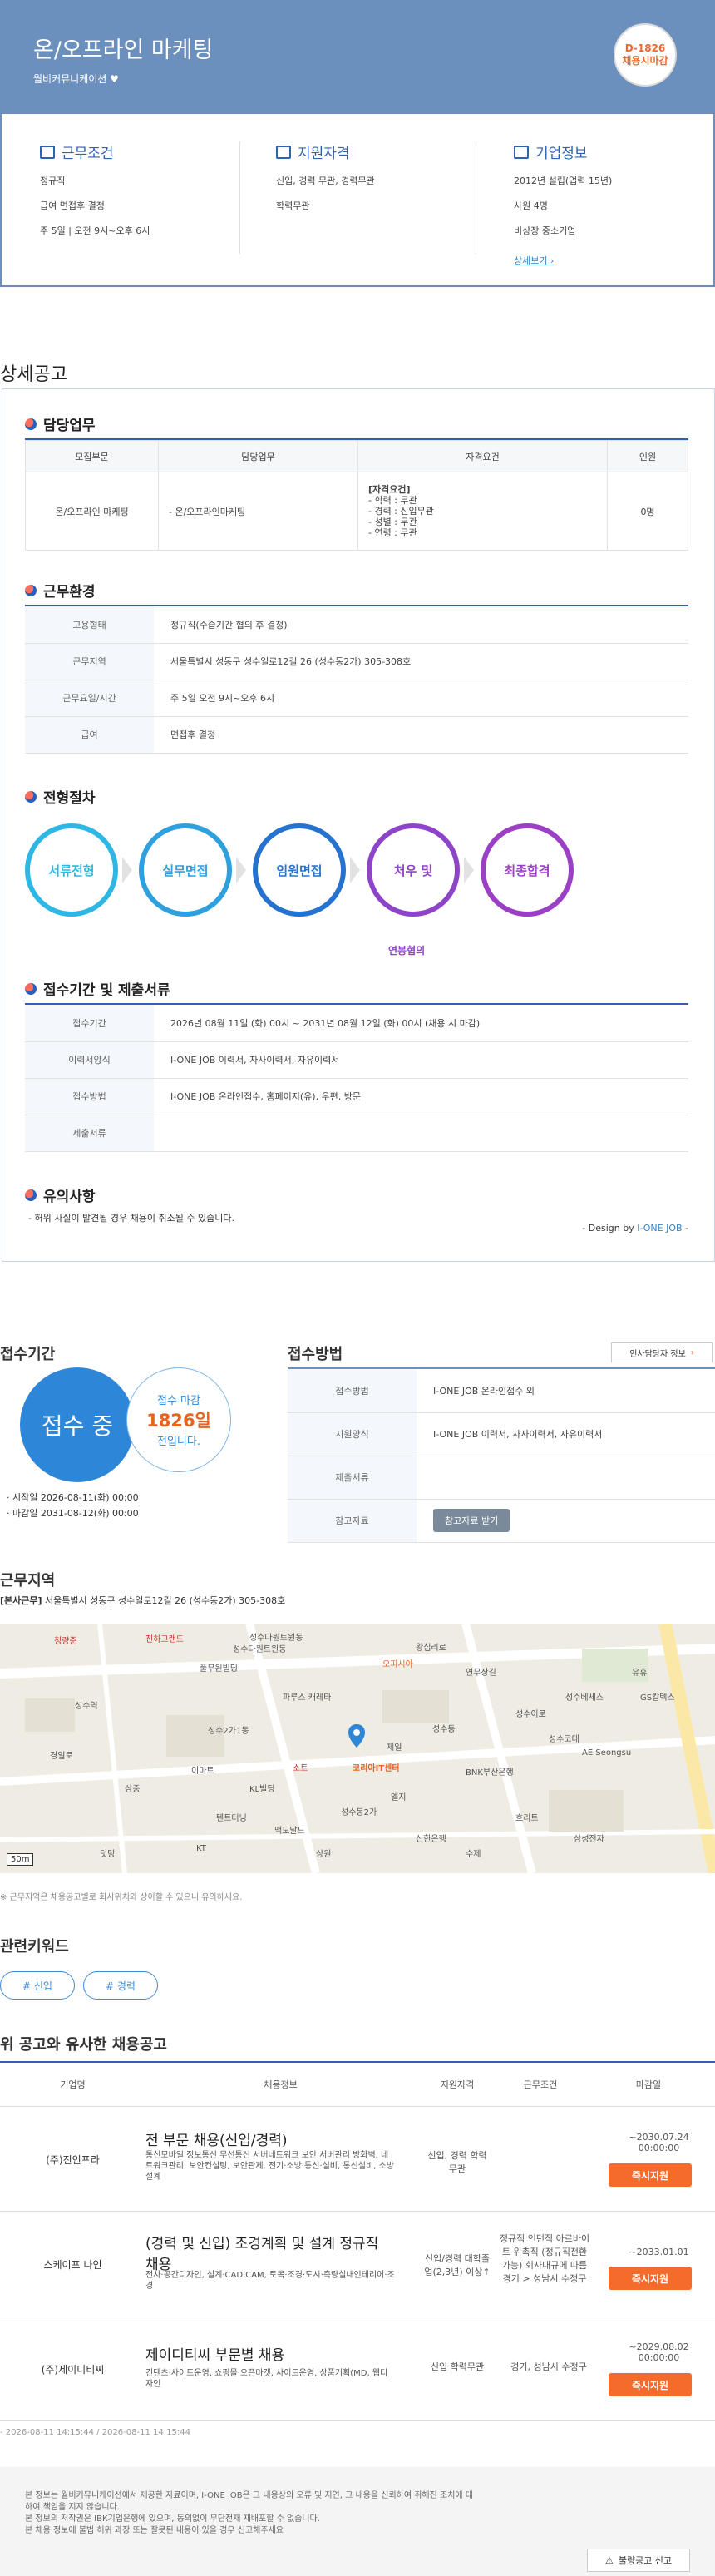  What do you see at coordinates (72, 2159) in the screenshot?
I see `similar-company: (주)진인프라` at bounding box center [72, 2159].